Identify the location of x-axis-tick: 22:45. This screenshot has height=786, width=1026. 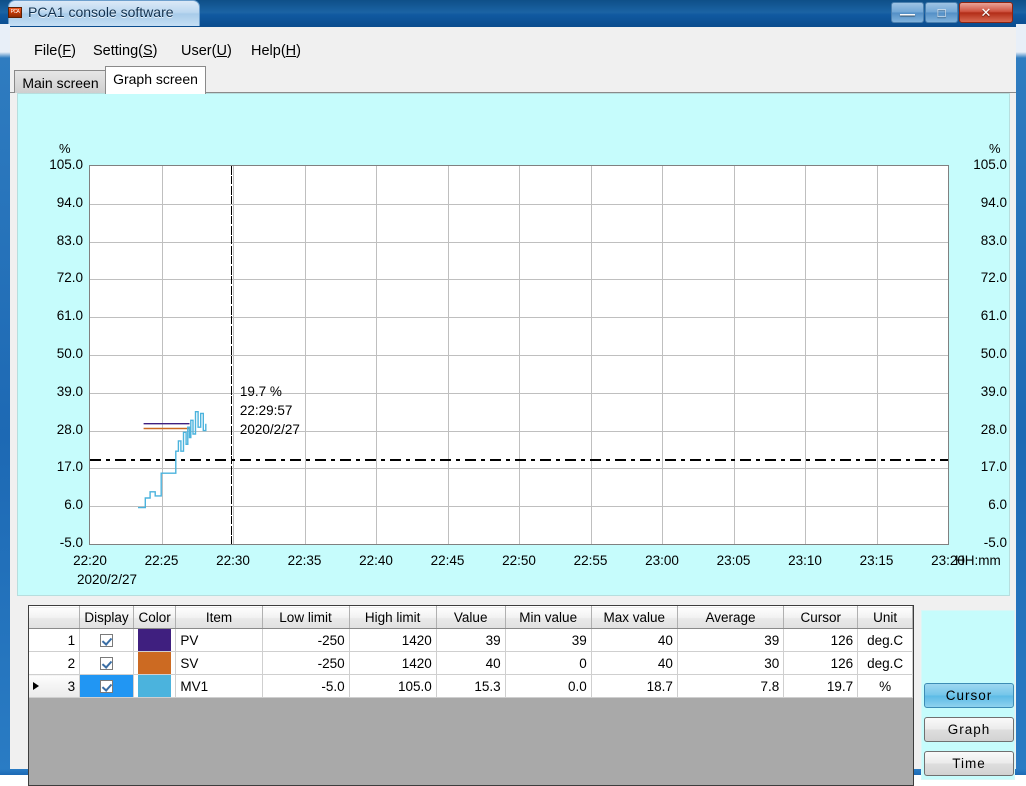
(447, 560).